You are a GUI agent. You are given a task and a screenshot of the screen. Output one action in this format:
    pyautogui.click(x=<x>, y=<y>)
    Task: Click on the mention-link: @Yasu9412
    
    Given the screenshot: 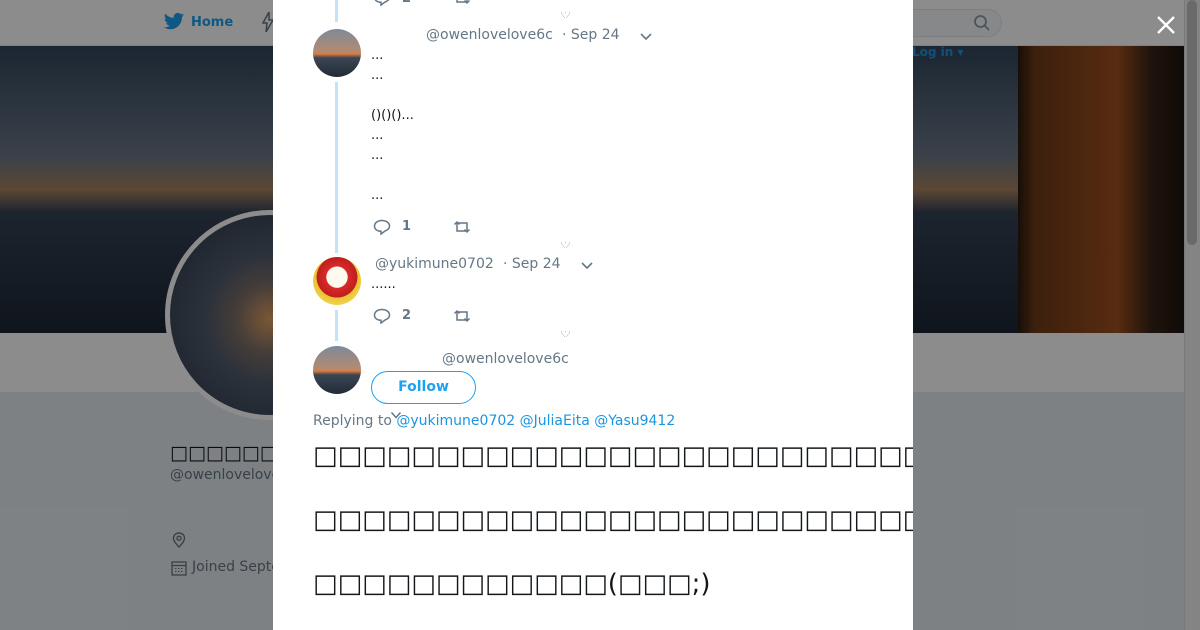 What is the action you would take?
    pyautogui.click(x=634, y=421)
    